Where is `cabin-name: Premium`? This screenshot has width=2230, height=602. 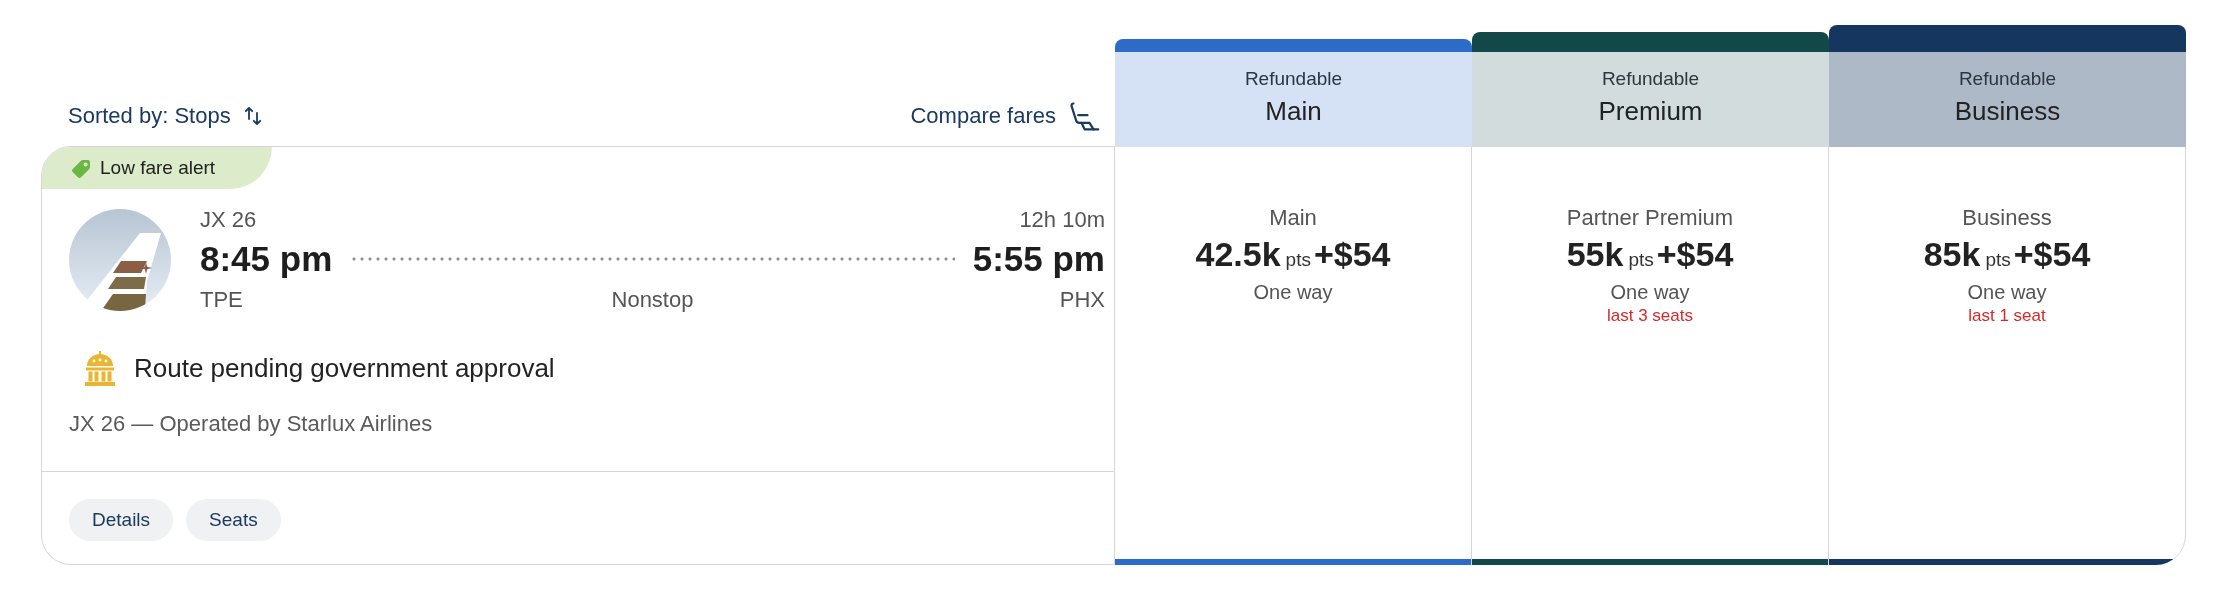 cabin-name: Premium is located at coordinates (1650, 111).